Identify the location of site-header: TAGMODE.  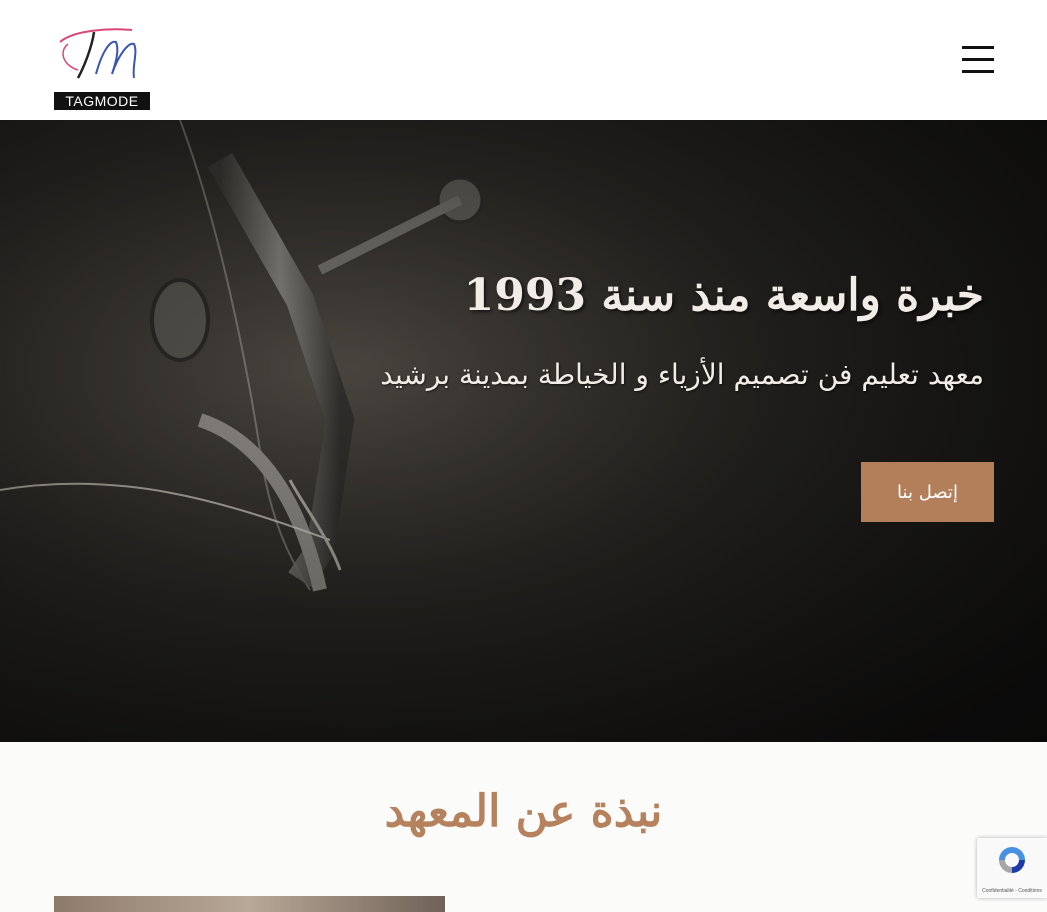
(523, 60).